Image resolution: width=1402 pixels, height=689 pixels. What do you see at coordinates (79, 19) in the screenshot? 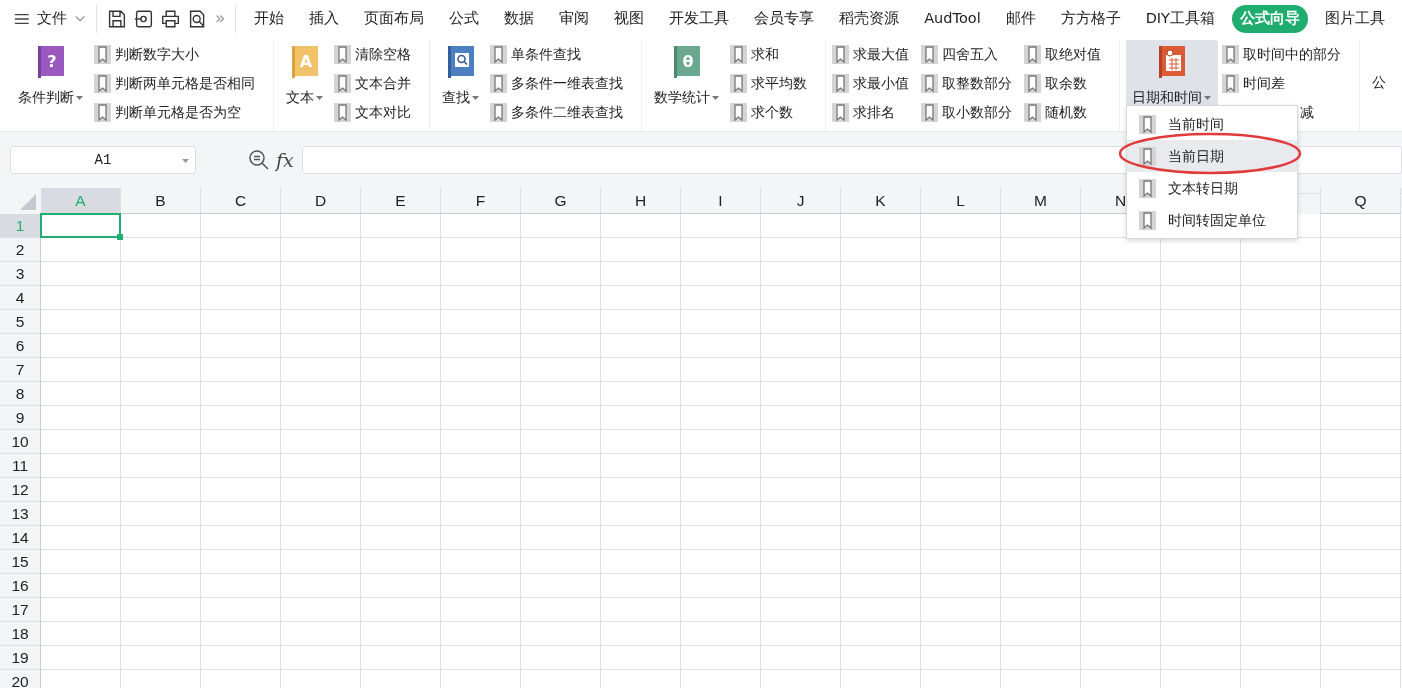
I see `chevron-down-icon` at bounding box center [79, 19].